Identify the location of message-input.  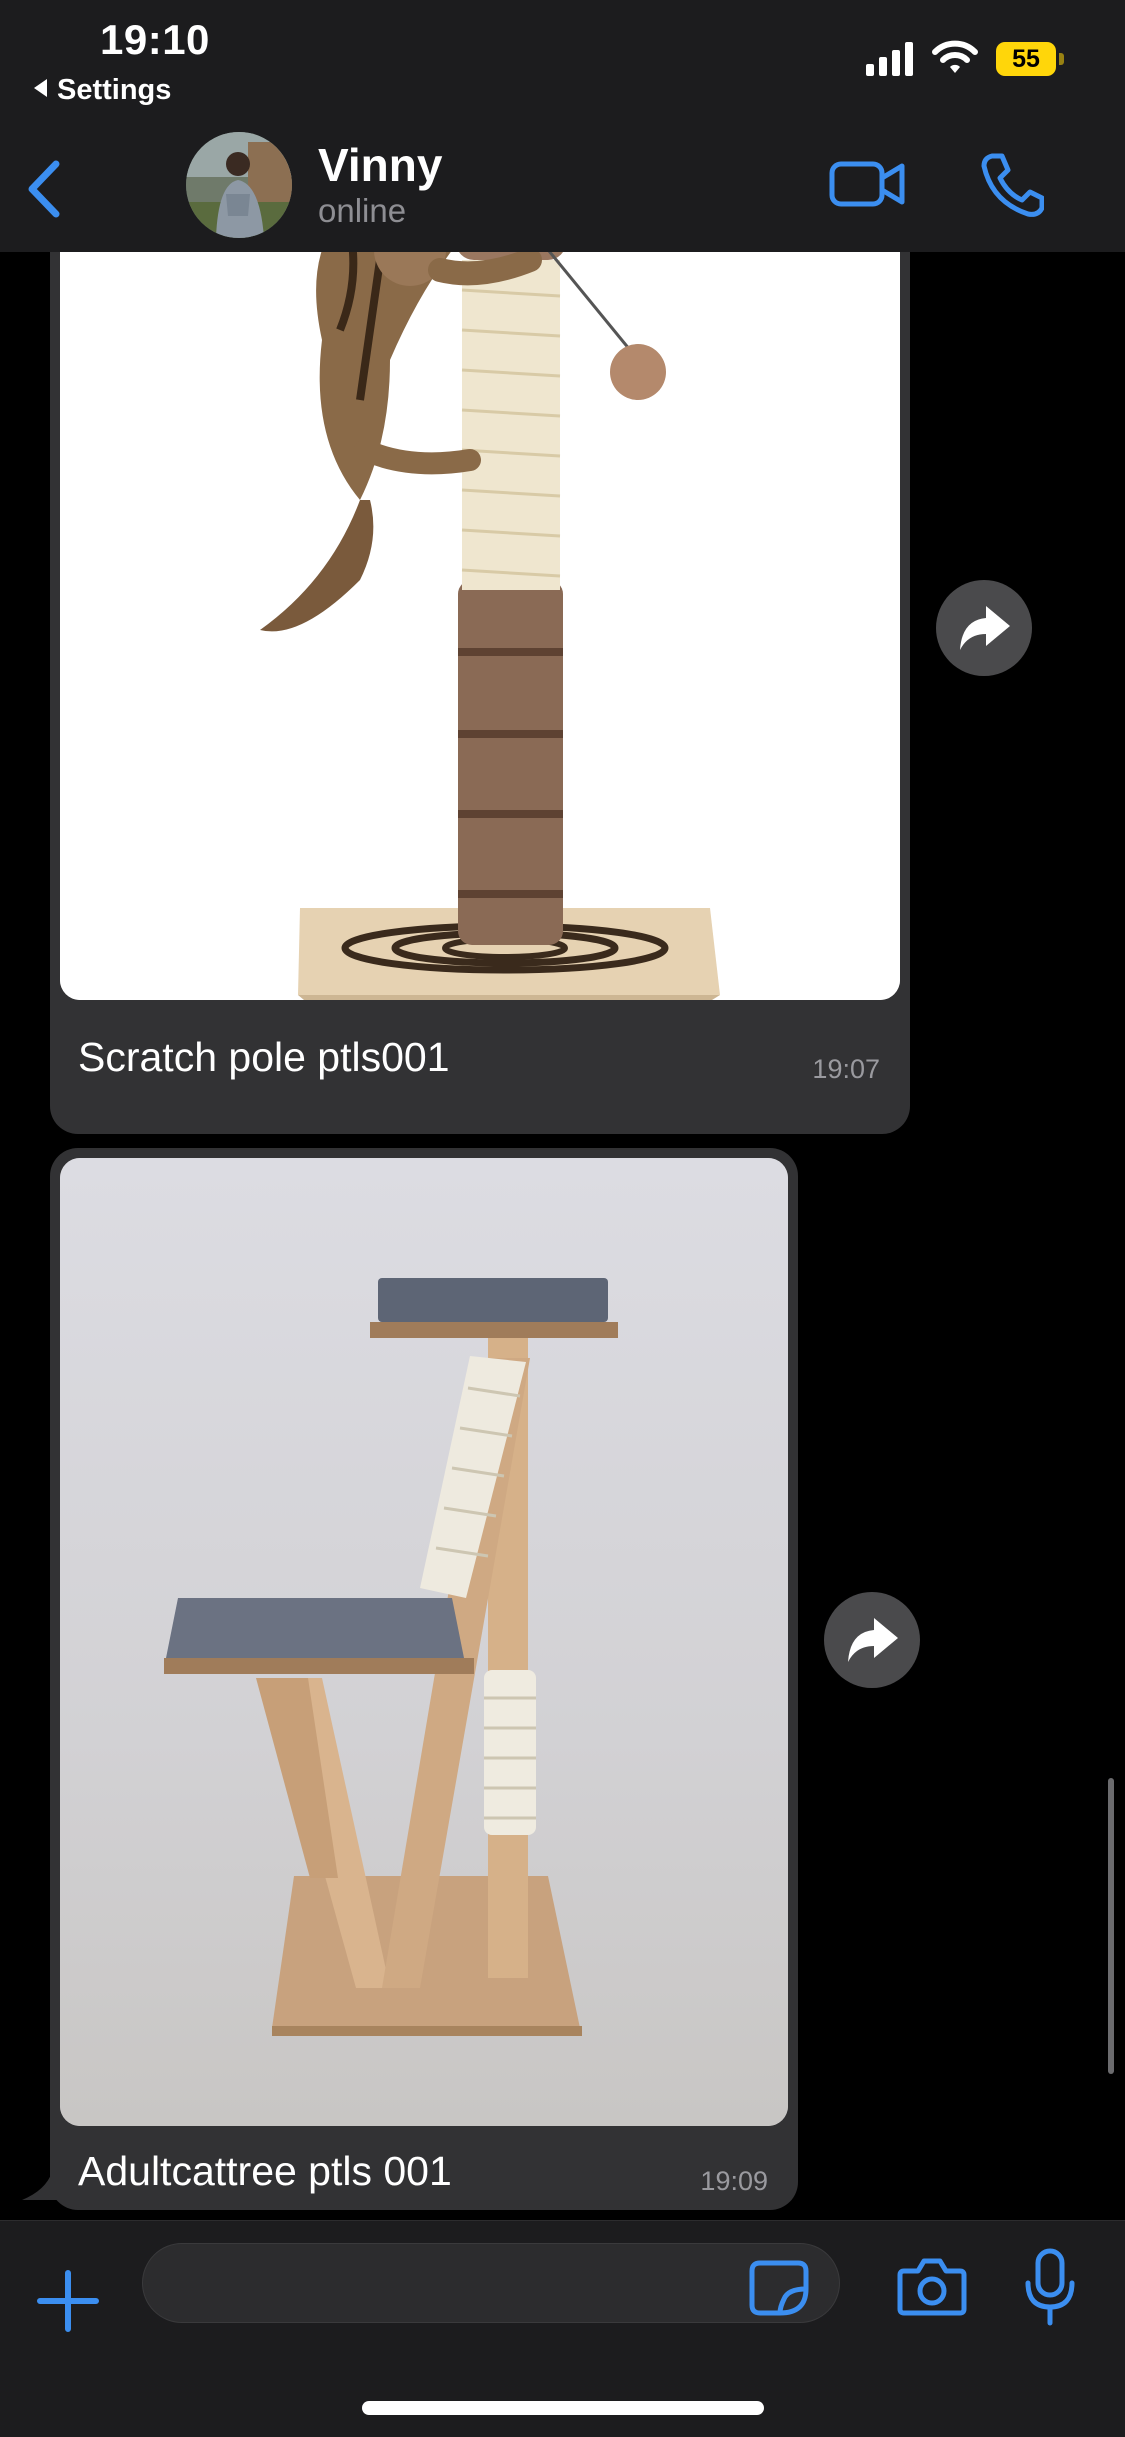
(491, 2283).